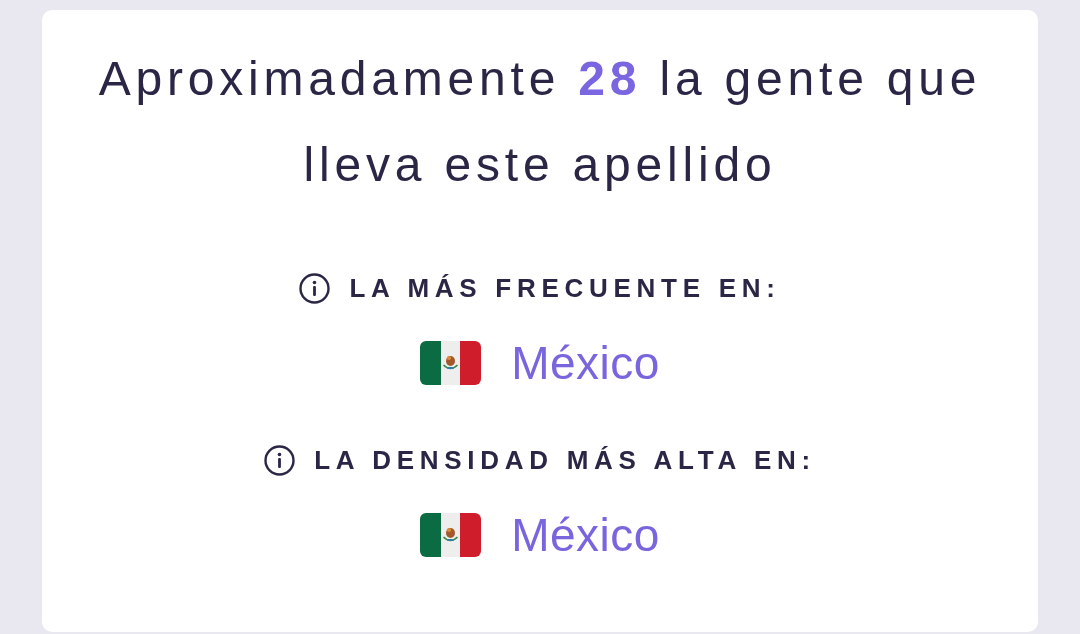 This screenshot has height=634, width=1080. I want to click on section-heading: LA MÁS FRECUENTE EN:, so click(565, 288).